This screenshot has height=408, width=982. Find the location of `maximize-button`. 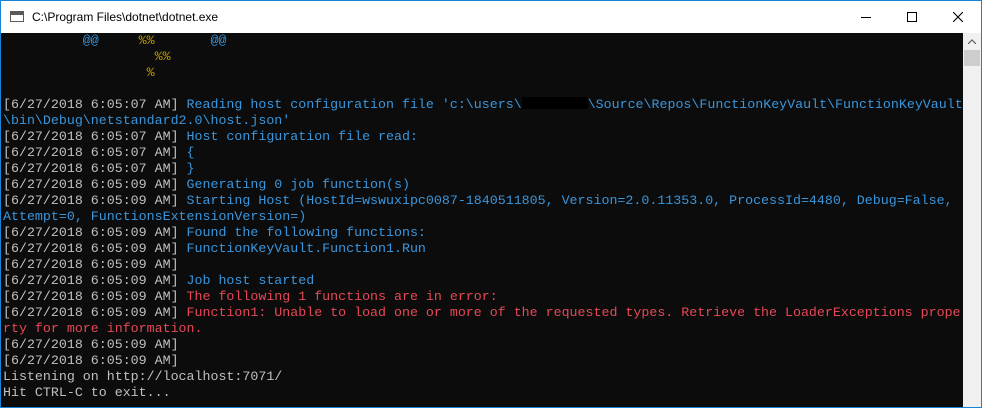

maximize-button is located at coordinates (912, 17).